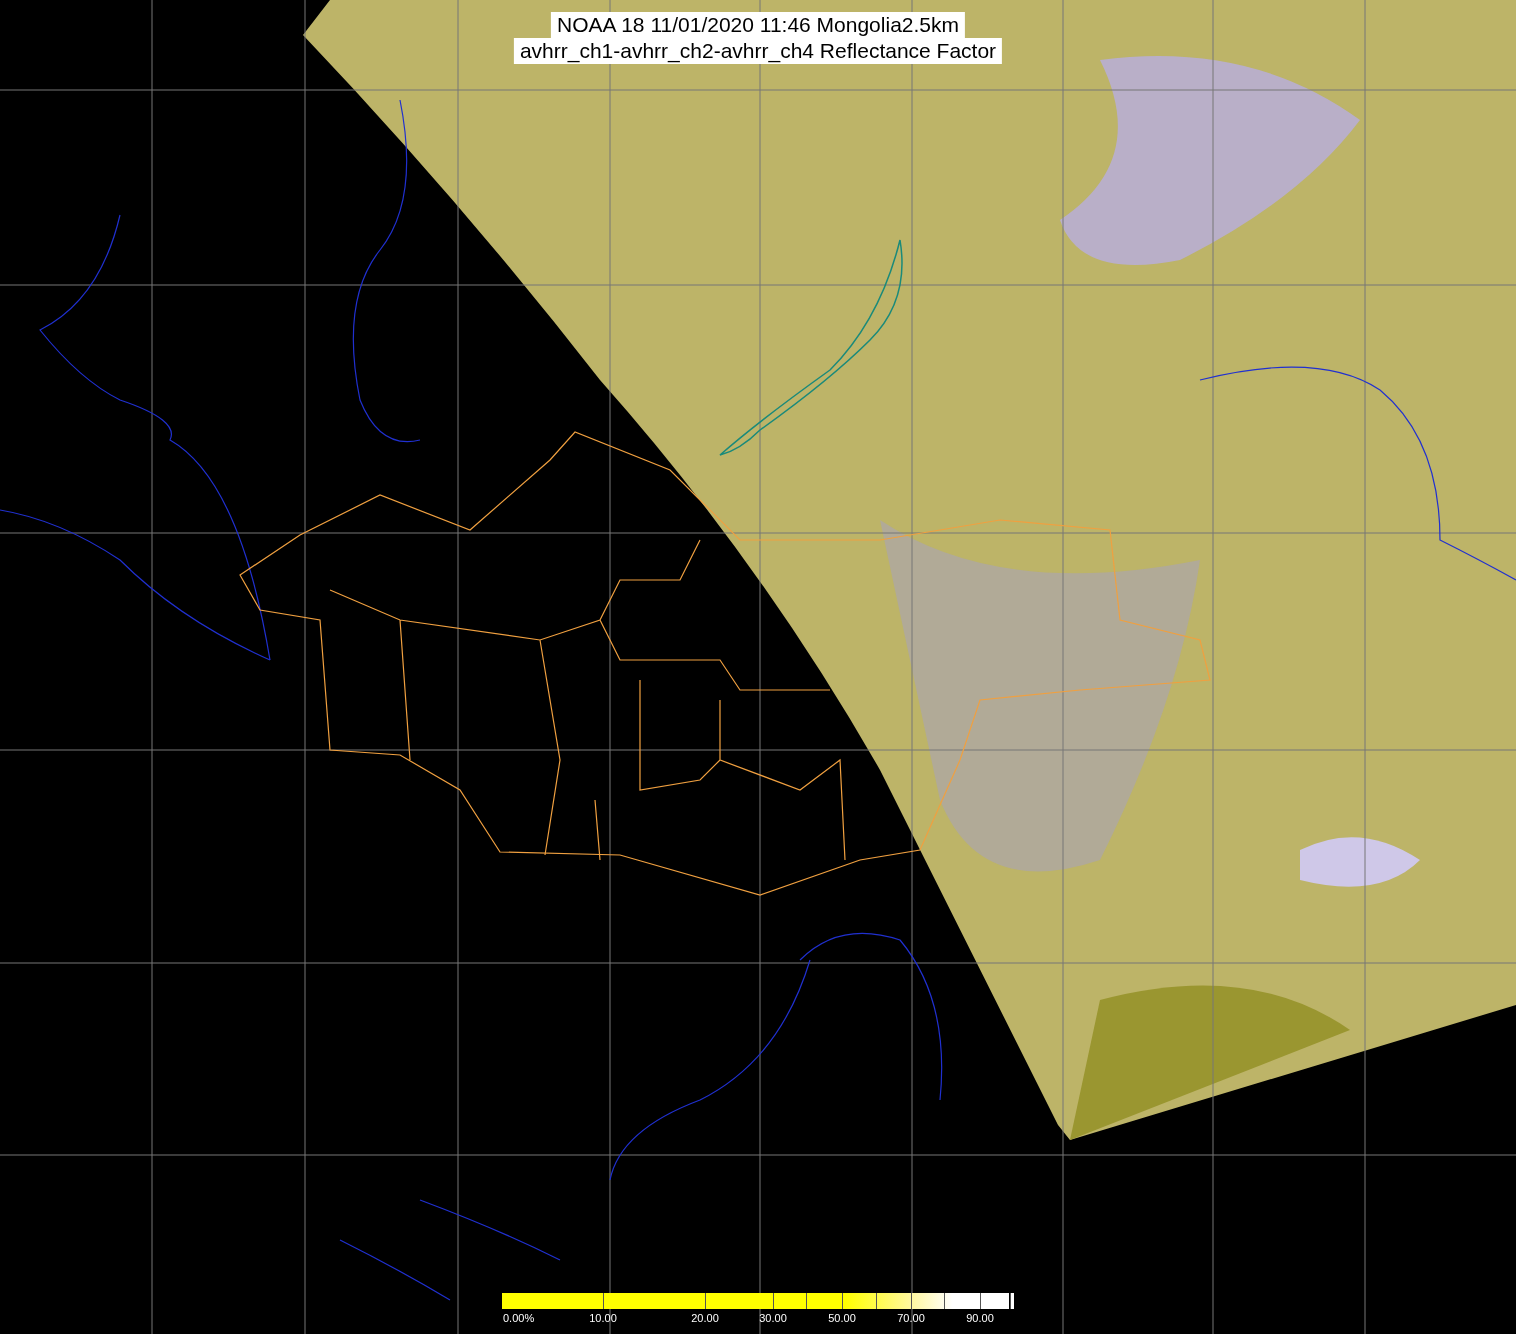 The height and width of the screenshot is (1334, 1516). Describe the element at coordinates (758, 25) in the screenshot. I see `map-title: NOAA 18 11/01/2020 11:46 Mongolia2.5km` at that location.